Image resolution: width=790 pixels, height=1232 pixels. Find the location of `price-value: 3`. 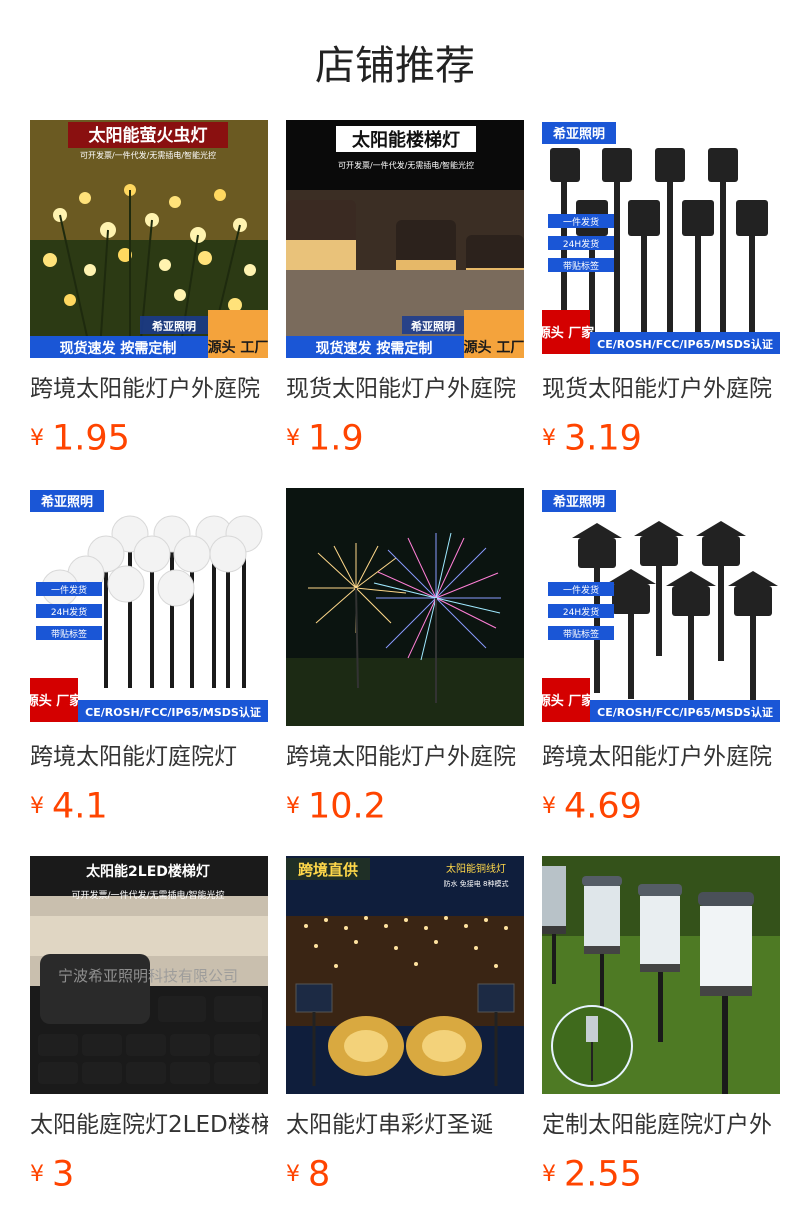

price-value: 3 is located at coordinates (63, 1174).